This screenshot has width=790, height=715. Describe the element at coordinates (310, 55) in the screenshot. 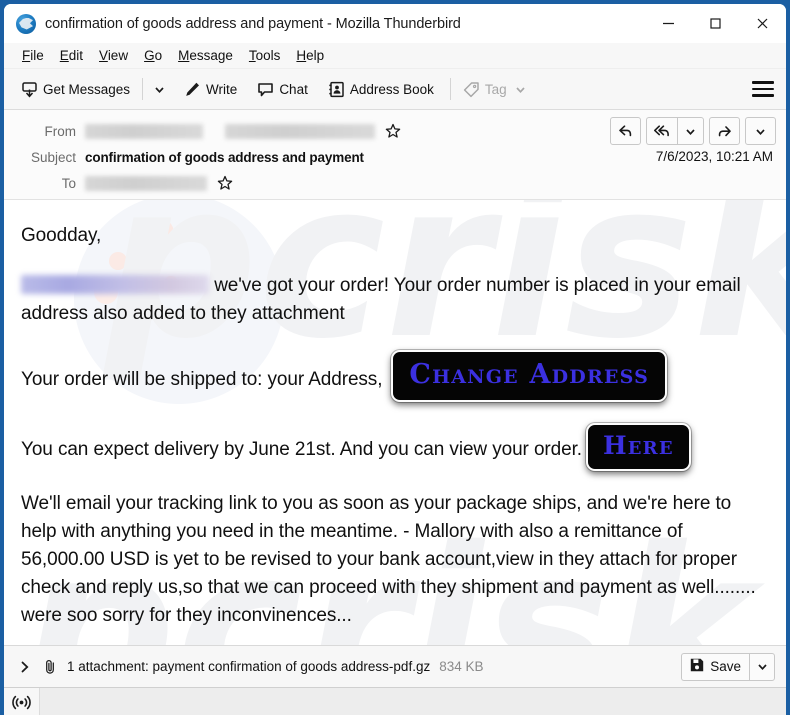

I see `menu-help: Help` at that location.